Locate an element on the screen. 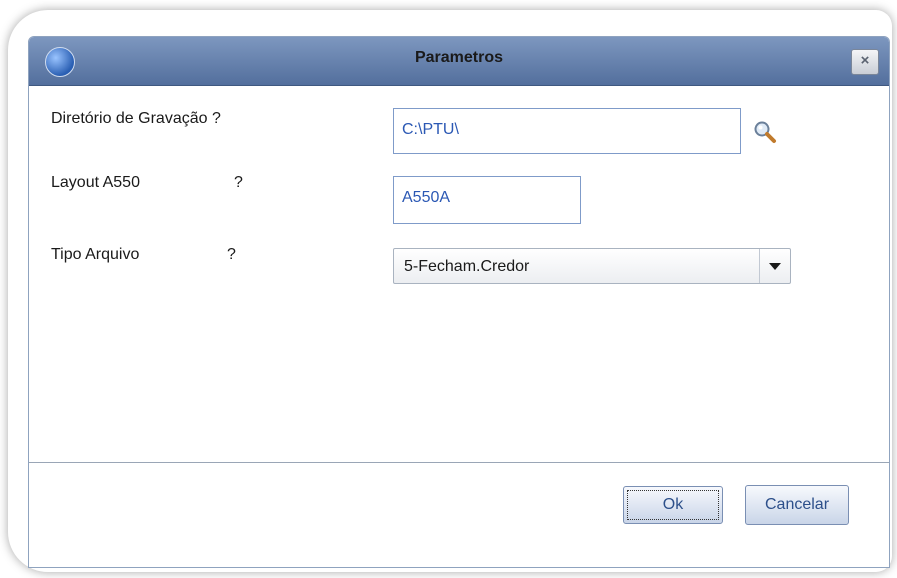  directory-label: Diretório de Gravação ? is located at coordinates (136, 118).